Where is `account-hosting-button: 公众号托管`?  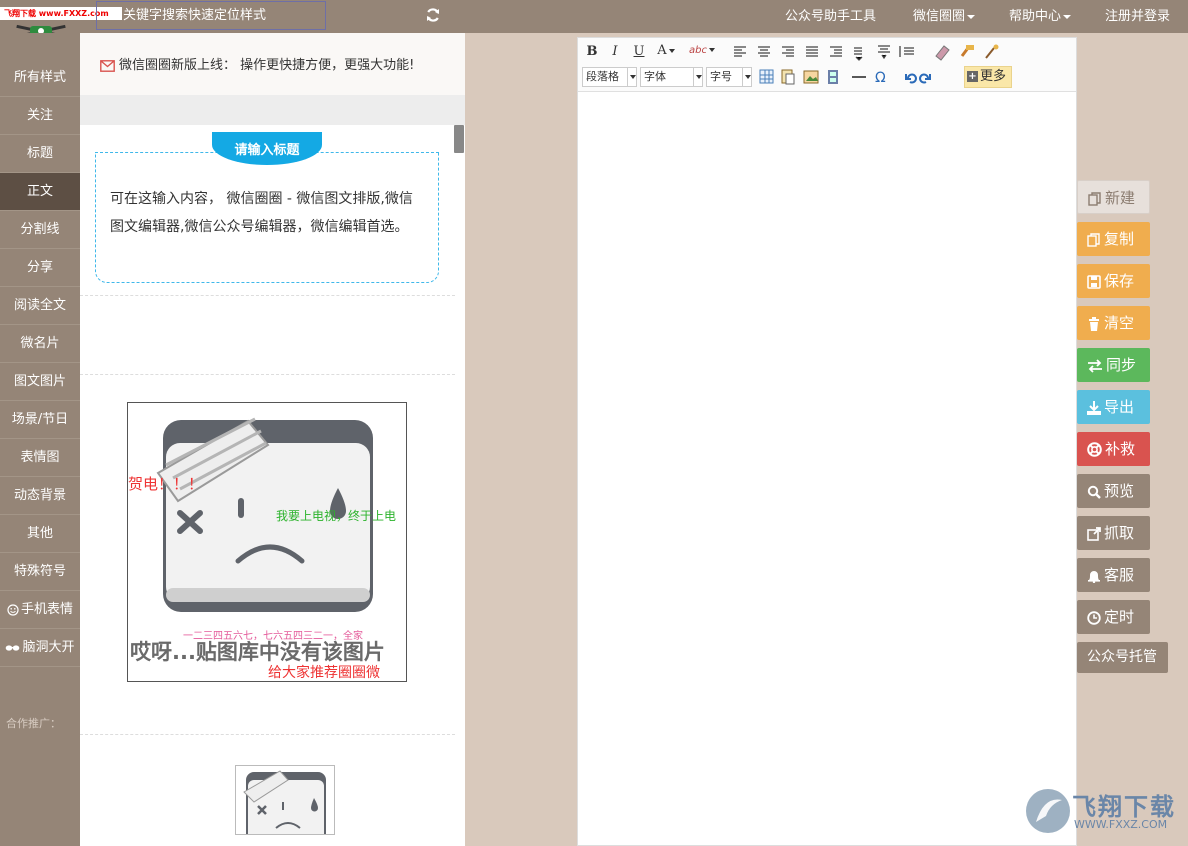
account-hosting-button: 公众号托管 is located at coordinates (1122, 657).